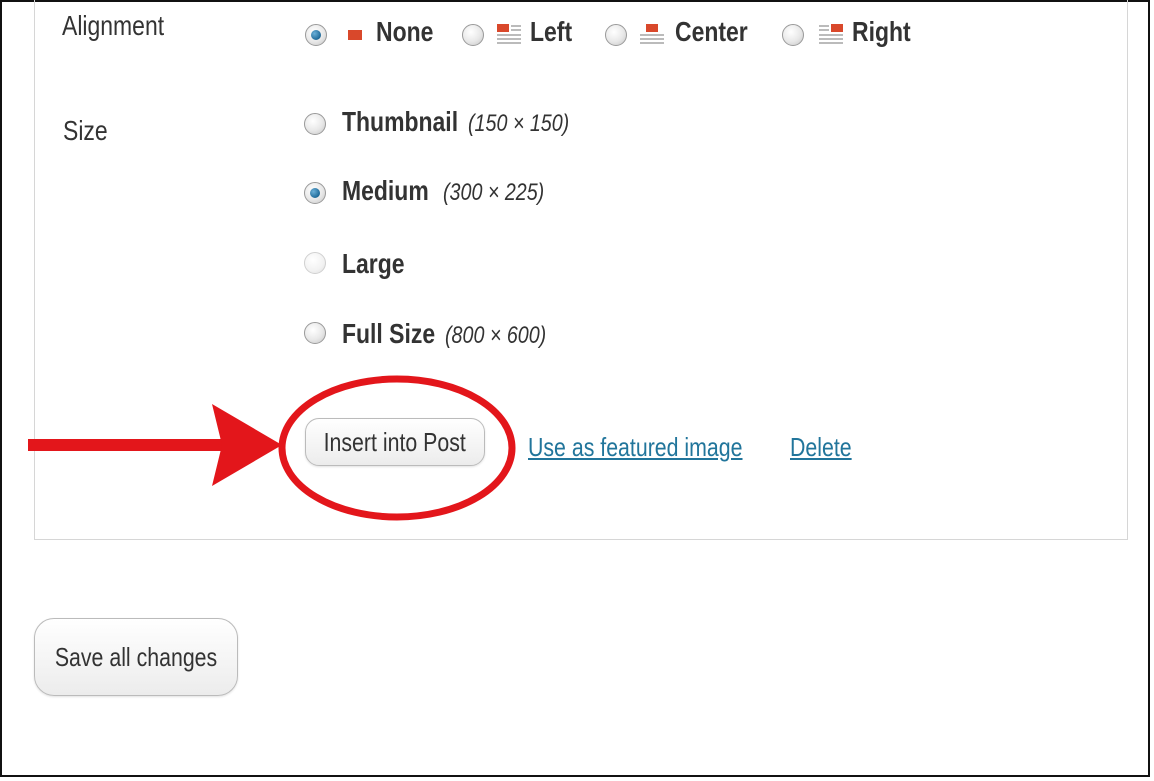 The width and height of the screenshot is (1154, 781). What do you see at coordinates (315, 263) in the screenshot?
I see `size-large-radio` at bounding box center [315, 263].